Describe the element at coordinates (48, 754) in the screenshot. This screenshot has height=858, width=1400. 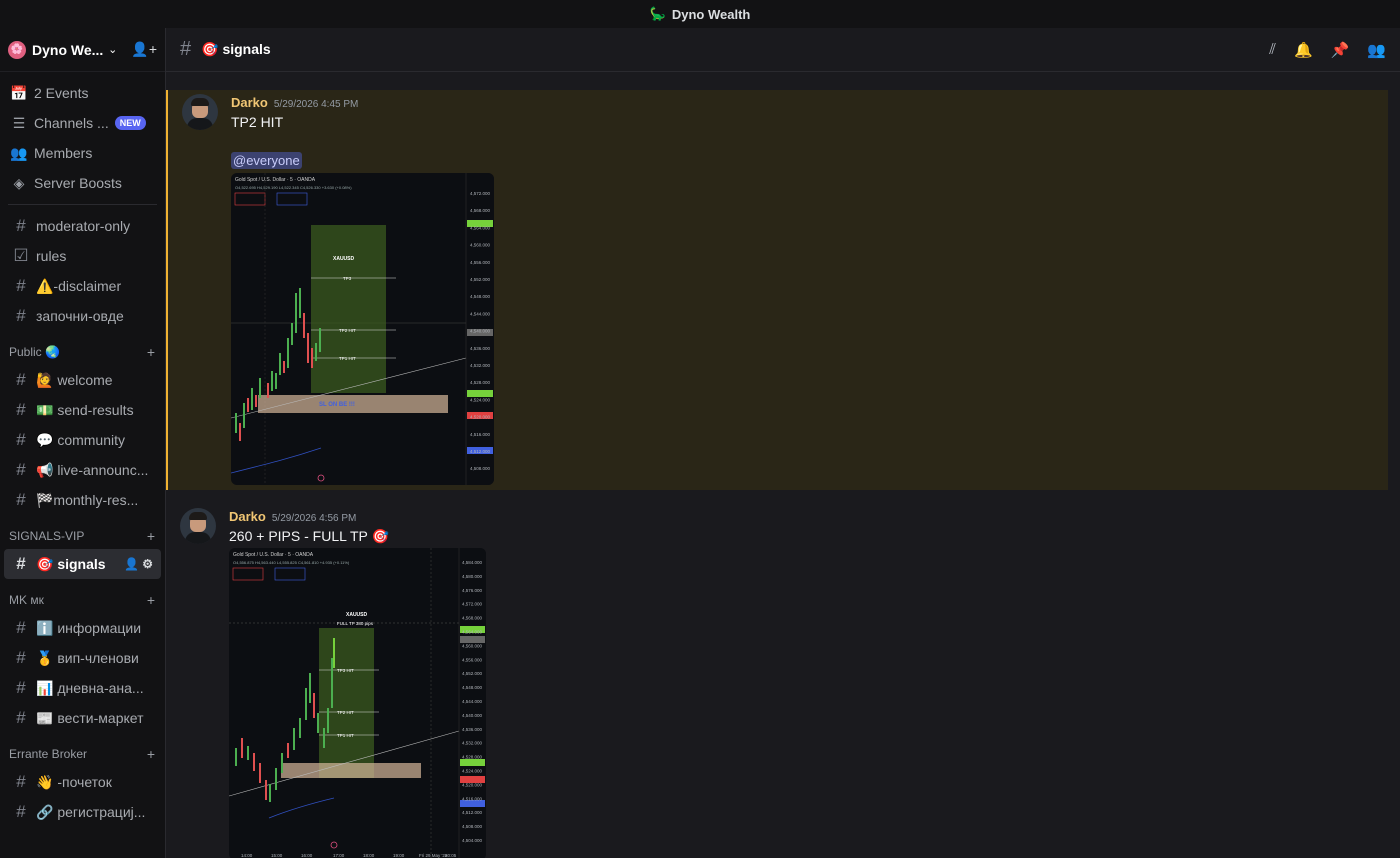
I see `category-label: Errante Broker` at that location.